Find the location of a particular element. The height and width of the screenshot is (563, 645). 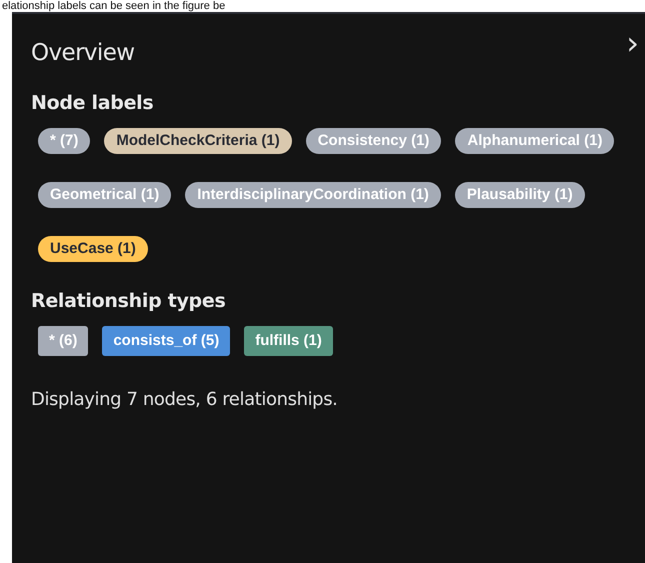

relationship-type-chip: * (6) is located at coordinates (63, 341).